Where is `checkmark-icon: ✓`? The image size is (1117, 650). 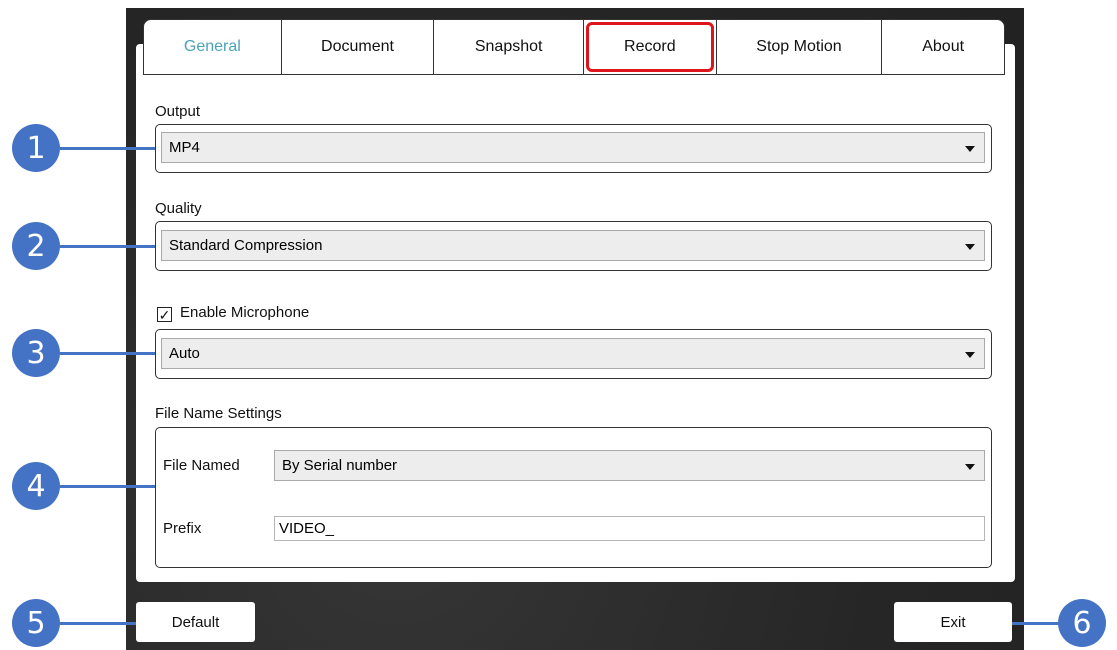 checkmark-icon: ✓ is located at coordinates (164, 314).